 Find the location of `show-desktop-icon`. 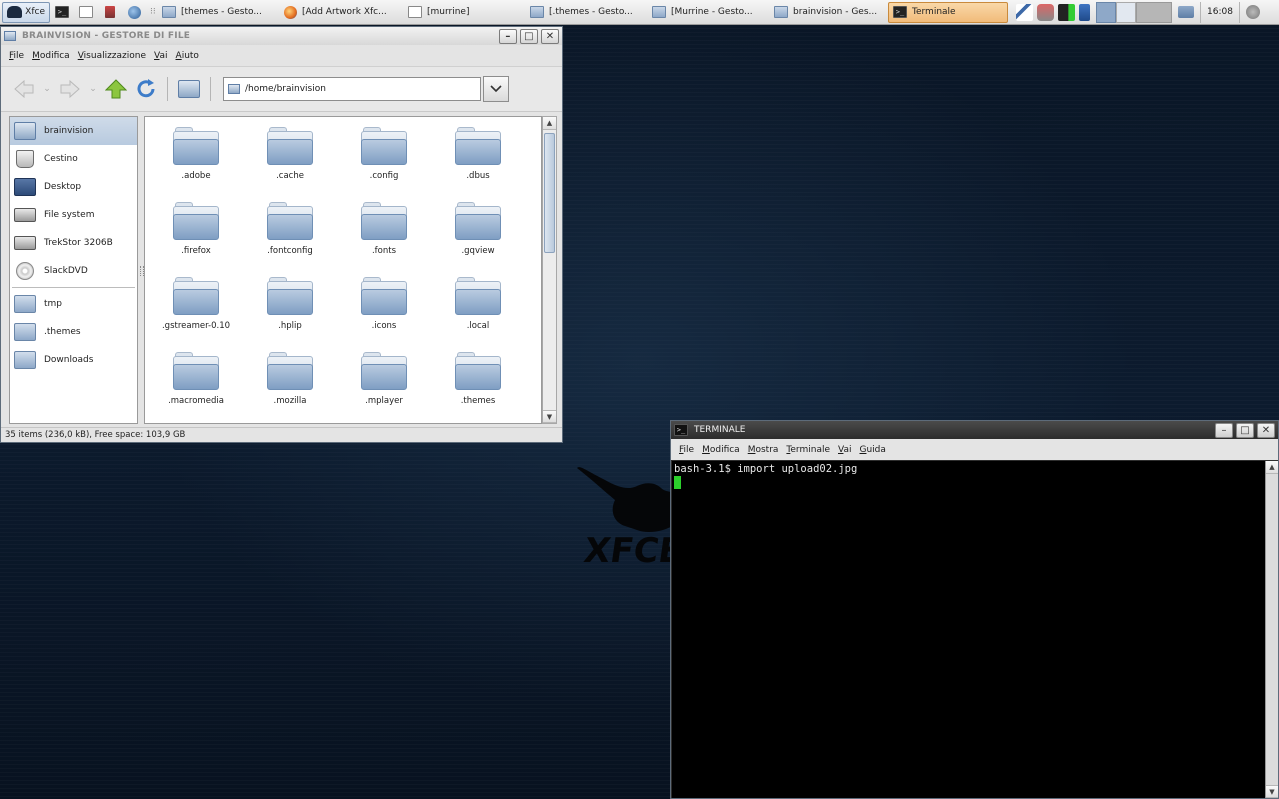

show-desktop-icon is located at coordinates (1186, 12).